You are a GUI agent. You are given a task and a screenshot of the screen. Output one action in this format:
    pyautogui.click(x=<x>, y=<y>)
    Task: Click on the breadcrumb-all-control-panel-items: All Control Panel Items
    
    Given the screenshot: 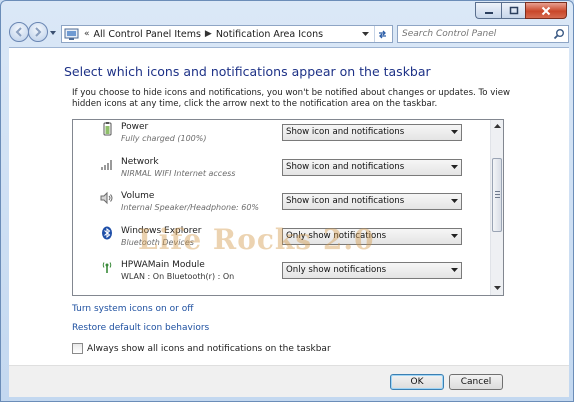 What is the action you would take?
    pyautogui.click(x=147, y=34)
    